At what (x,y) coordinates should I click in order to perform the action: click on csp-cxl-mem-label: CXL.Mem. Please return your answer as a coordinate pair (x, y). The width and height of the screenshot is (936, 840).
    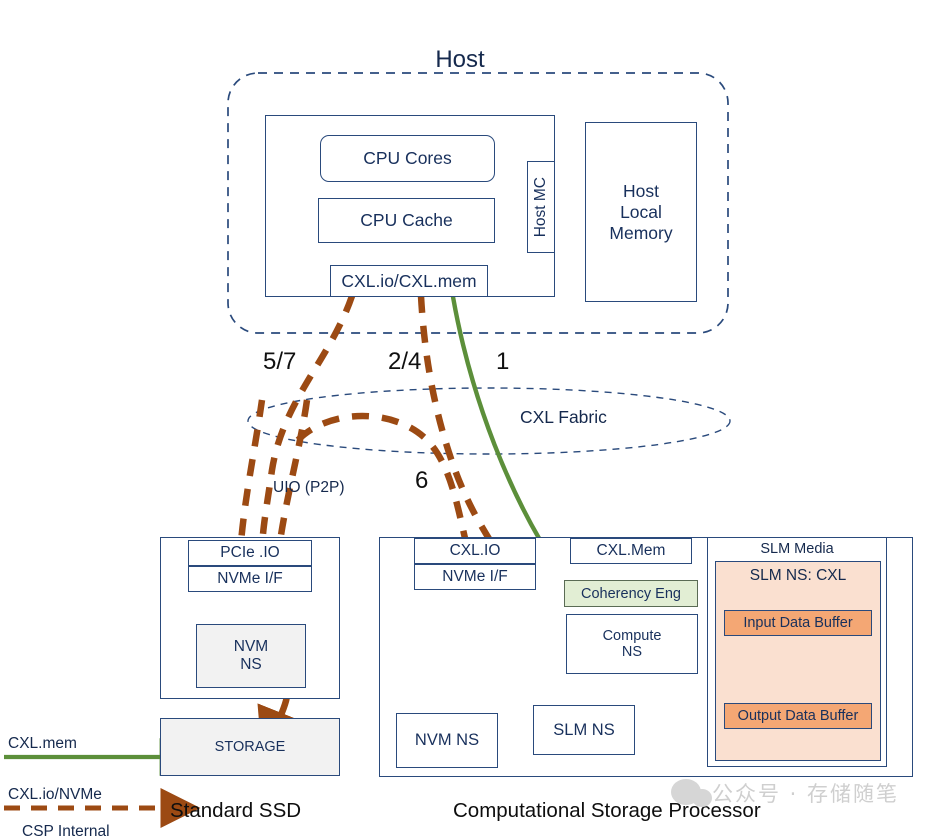
    Looking at the image, I should click on (631, 550).